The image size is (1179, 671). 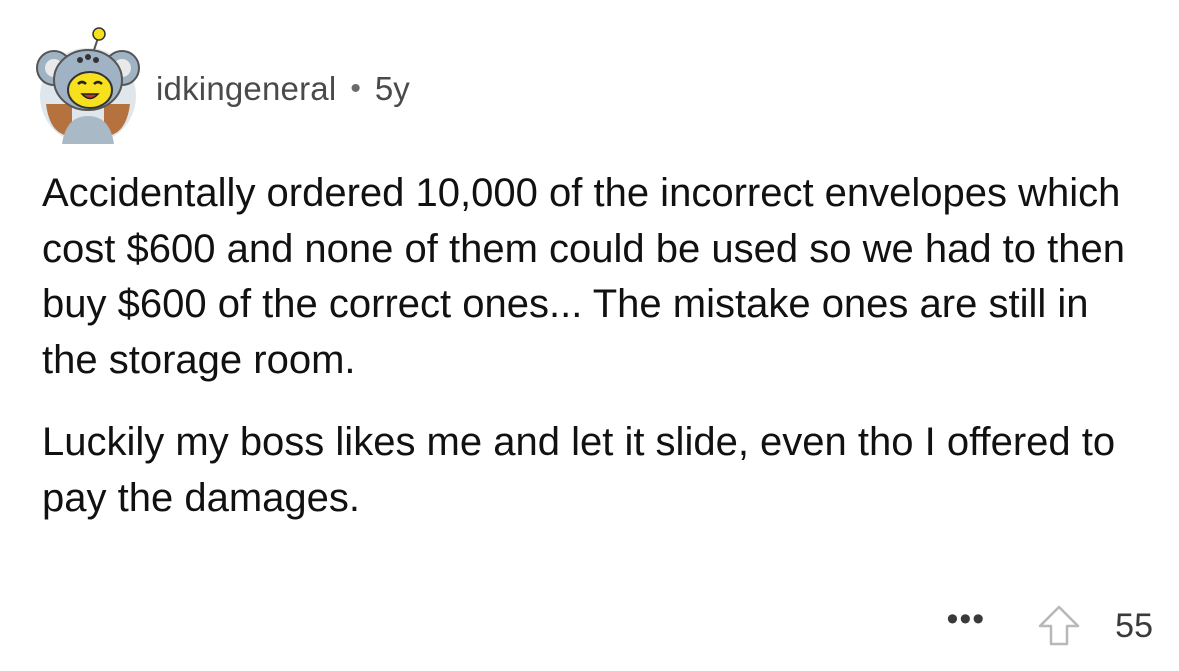 What do you see at coordinates (88, 84) in the screenshot?
I see `koala-avatar-icon` at bounding box center [88, 84].